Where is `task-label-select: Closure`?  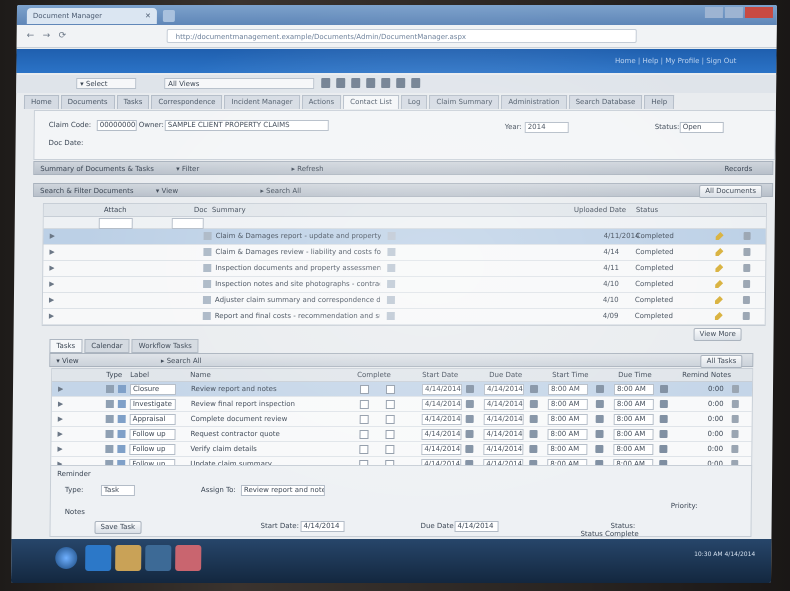
task-label-select: Closure is located at coordinates (153, 389).